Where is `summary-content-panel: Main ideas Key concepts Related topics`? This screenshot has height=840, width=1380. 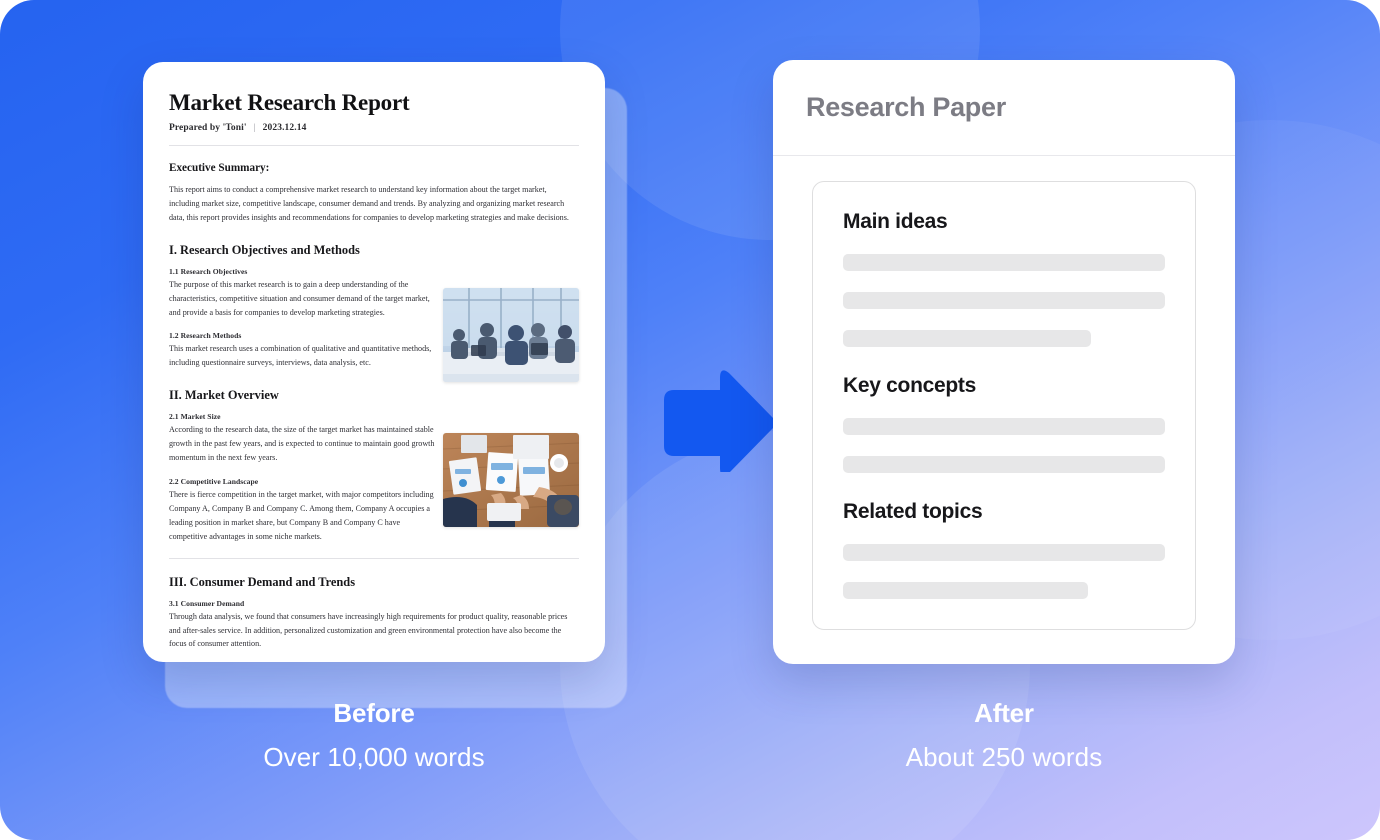
summary-content-panel: Main ideas Key concepts Related topics is located at coordinates (1004, 405).